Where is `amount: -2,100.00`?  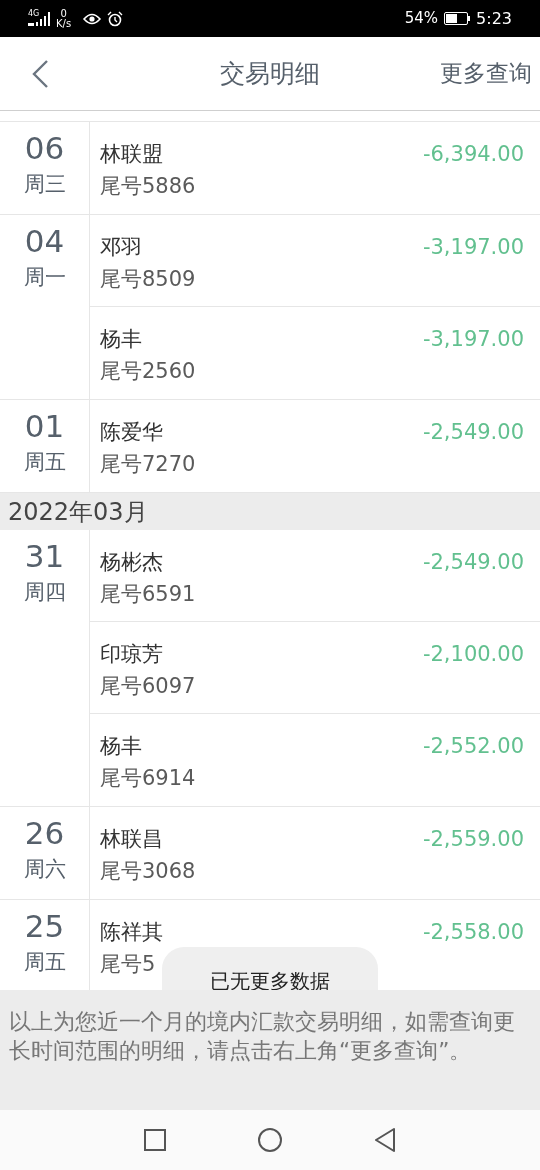 amount: -2,100.00 is located at coordinates (473, 654).